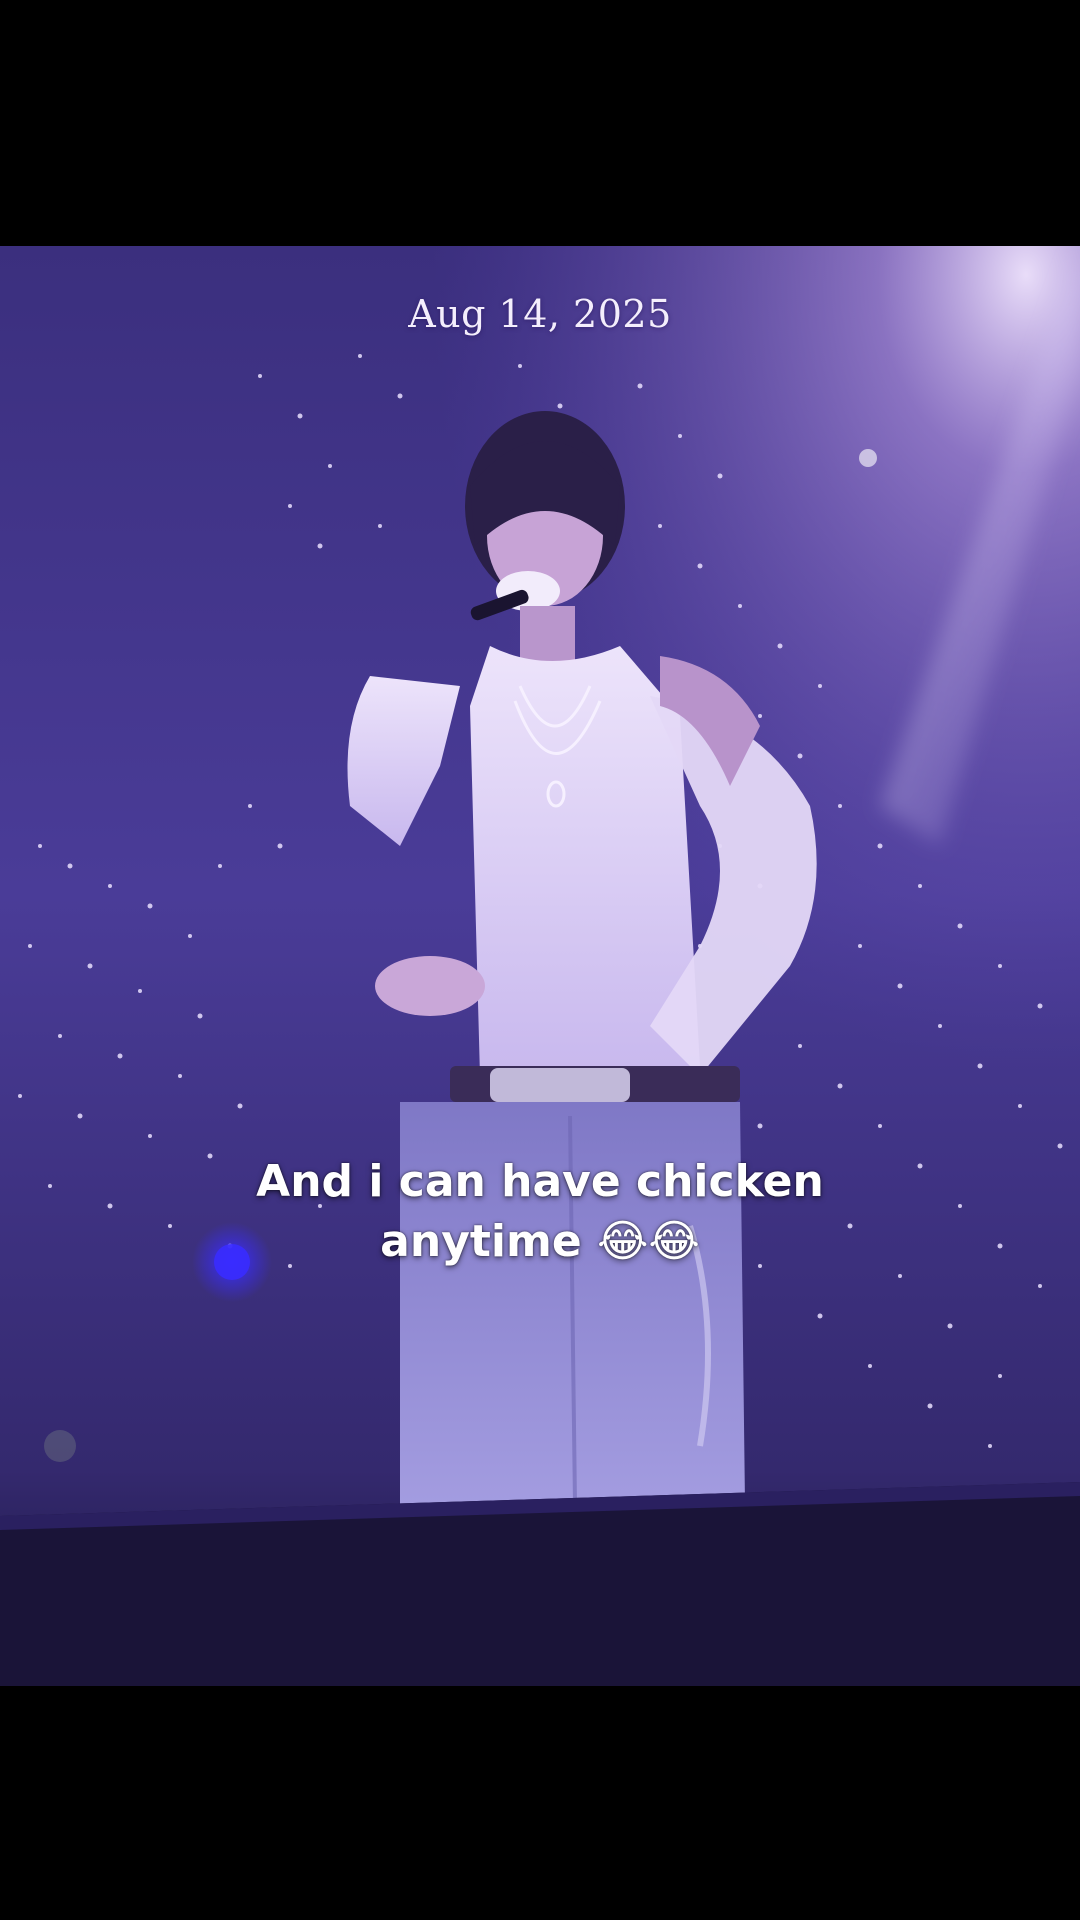  What do you see at coordinates (540, 1241) in the screenshot?
I see `caption-line-2: anytime 😂😂` at bounding box center [540, 1241].